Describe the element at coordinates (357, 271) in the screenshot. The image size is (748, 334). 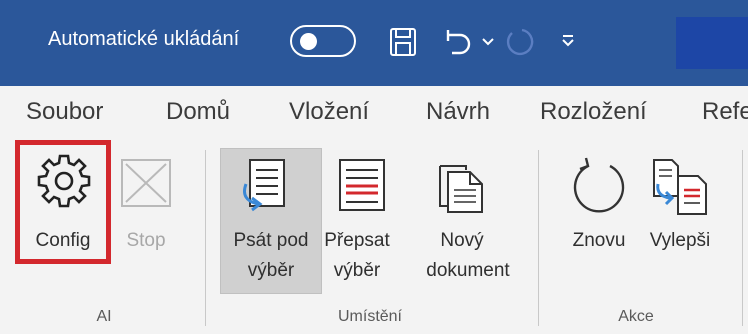
I see `prepsat-button-line2: výběr` at that location.